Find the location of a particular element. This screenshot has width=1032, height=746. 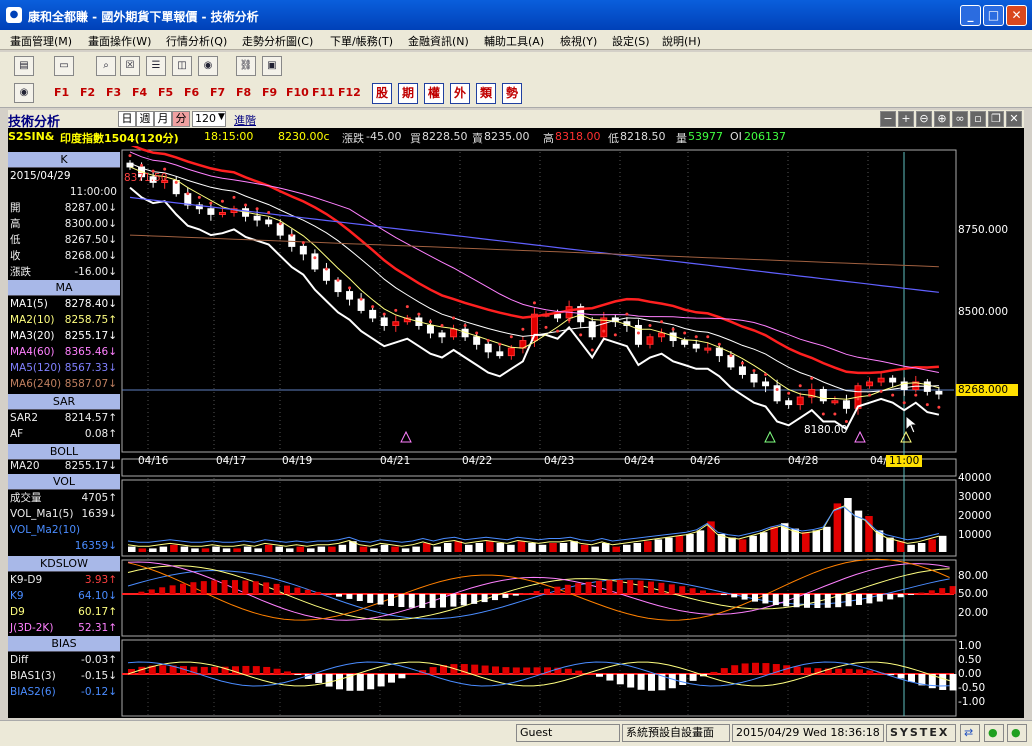

close-doc-icon: ☒ is located at coordinates (130, 66).